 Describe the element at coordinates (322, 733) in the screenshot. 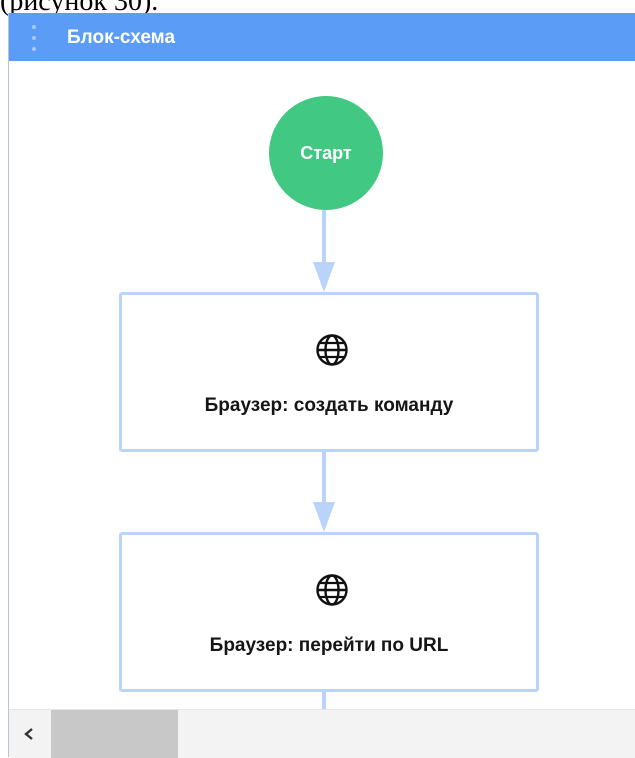

I see `horizontal-scrollbar` at that location.